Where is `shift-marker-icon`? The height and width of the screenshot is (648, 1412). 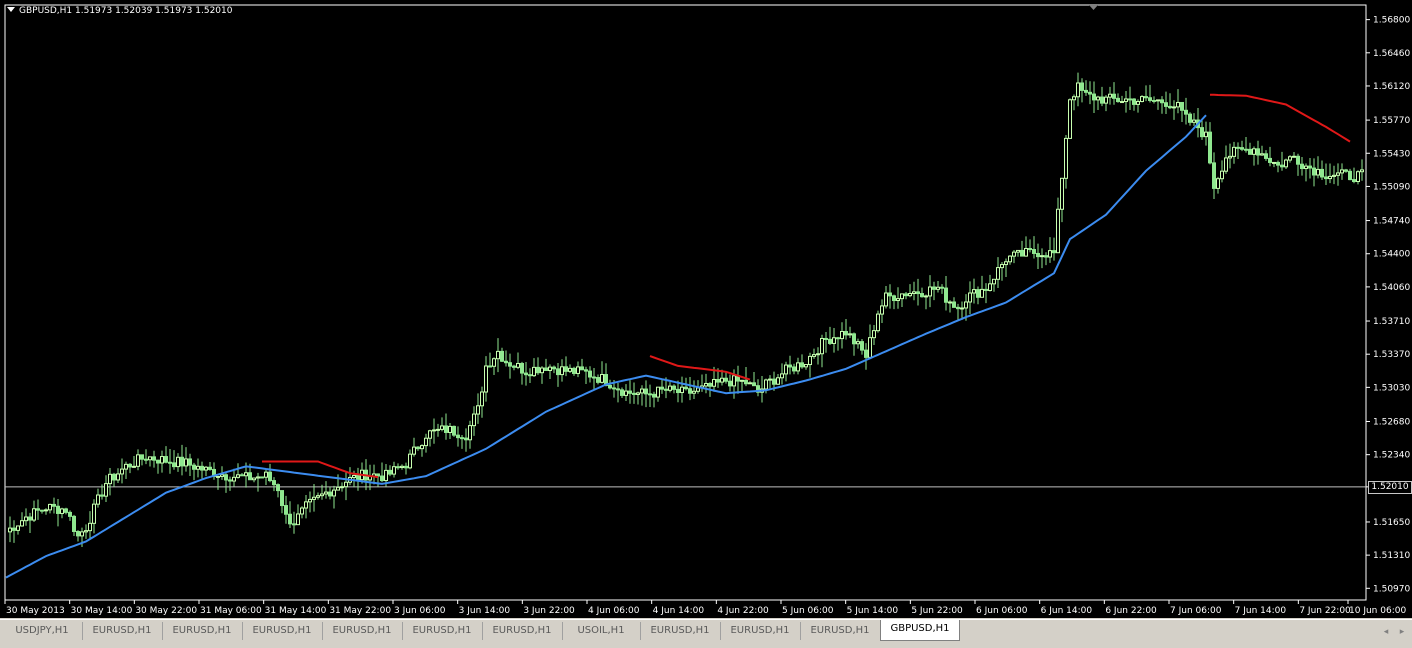
shift-marker-icon is located at coordinates (1093, 7).